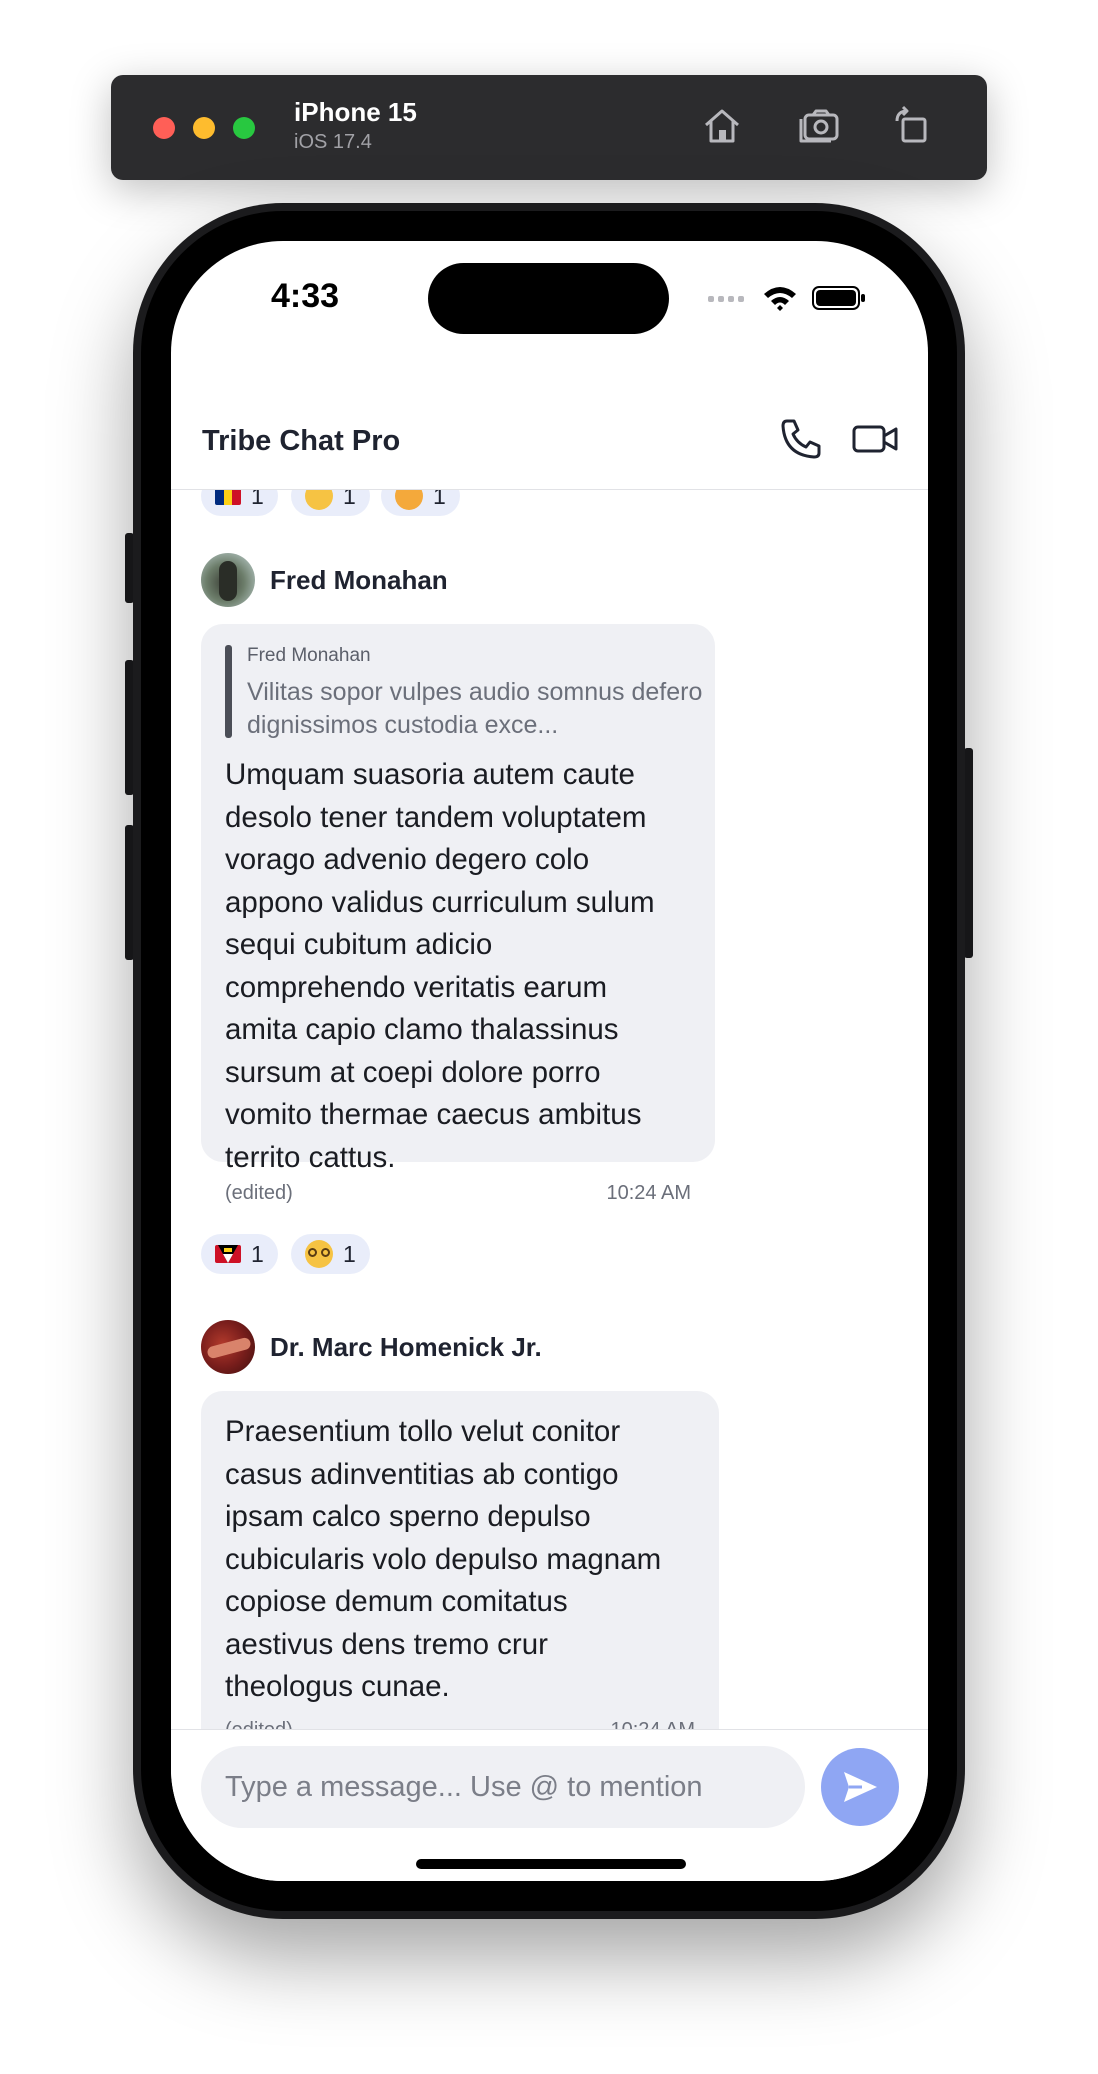  Describe the element at coordinates (319, 1254) in the screenshot. I see `nerd-face-emoji` at that location.